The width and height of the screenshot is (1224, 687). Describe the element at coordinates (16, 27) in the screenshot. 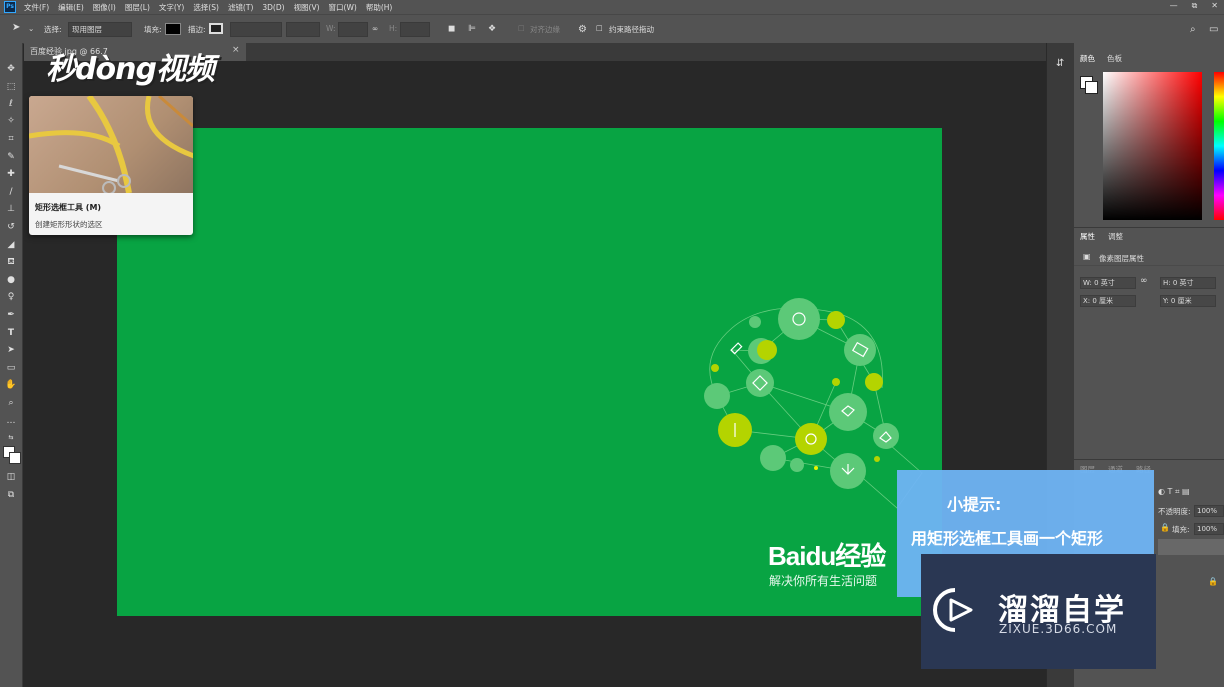

I see `path-select-arrow-icon: ➤` at that location.